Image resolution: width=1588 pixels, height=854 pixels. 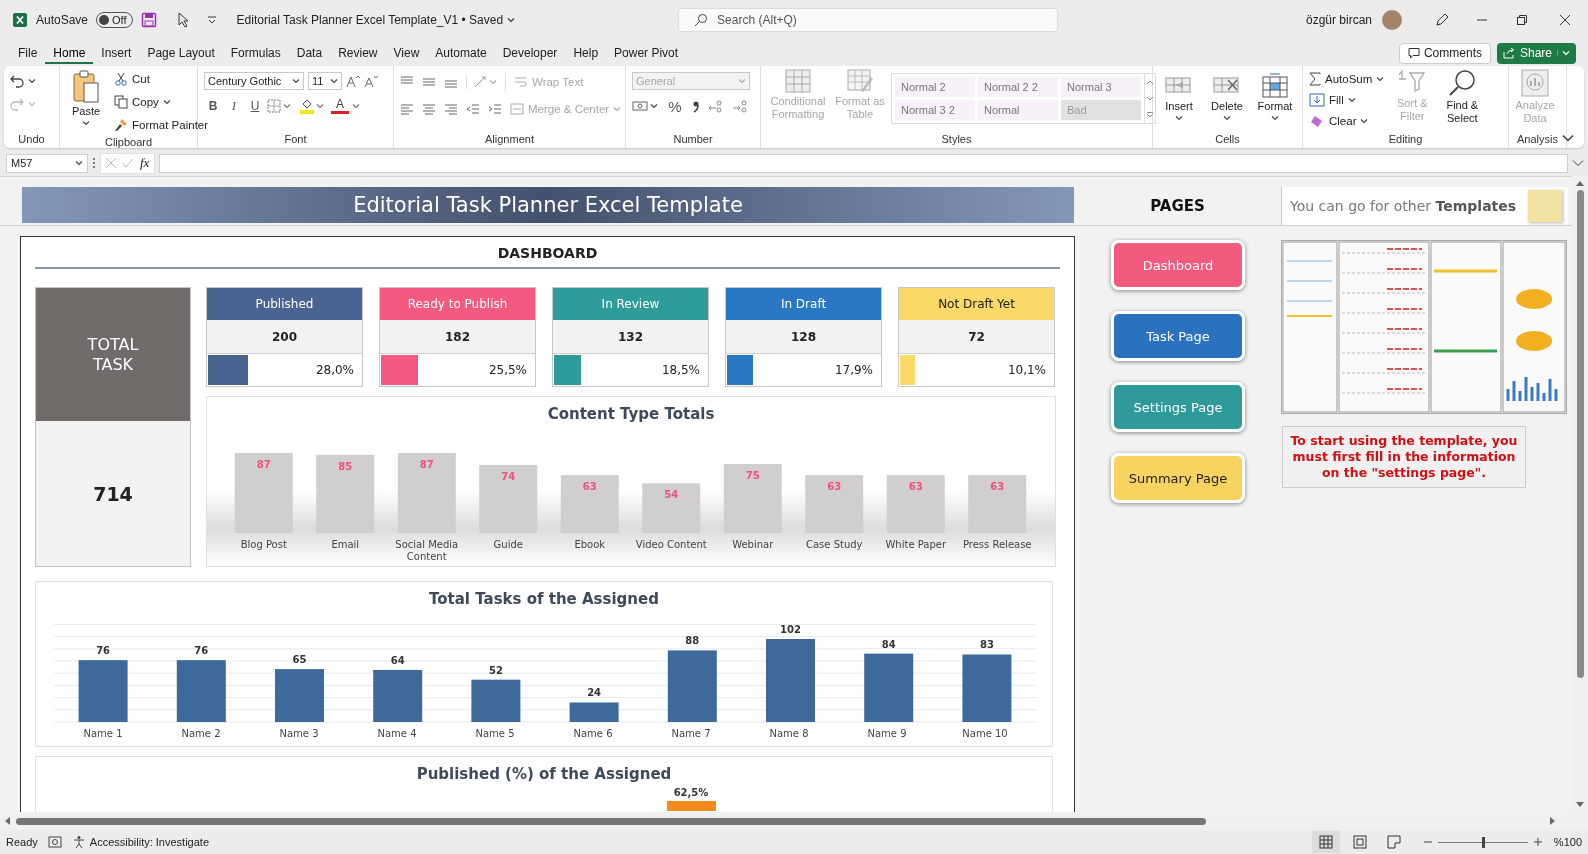 I want to click on increase-decimal-button, so click(x=716, y=106).